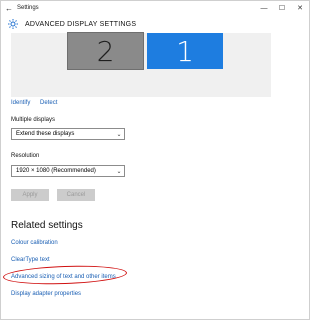 This screenshot has height=320, width=320. What do you see at coordinates (9, 8) in the screenshot?
I see `back-arrow-icon: ←` at bounding box center [9, 8].